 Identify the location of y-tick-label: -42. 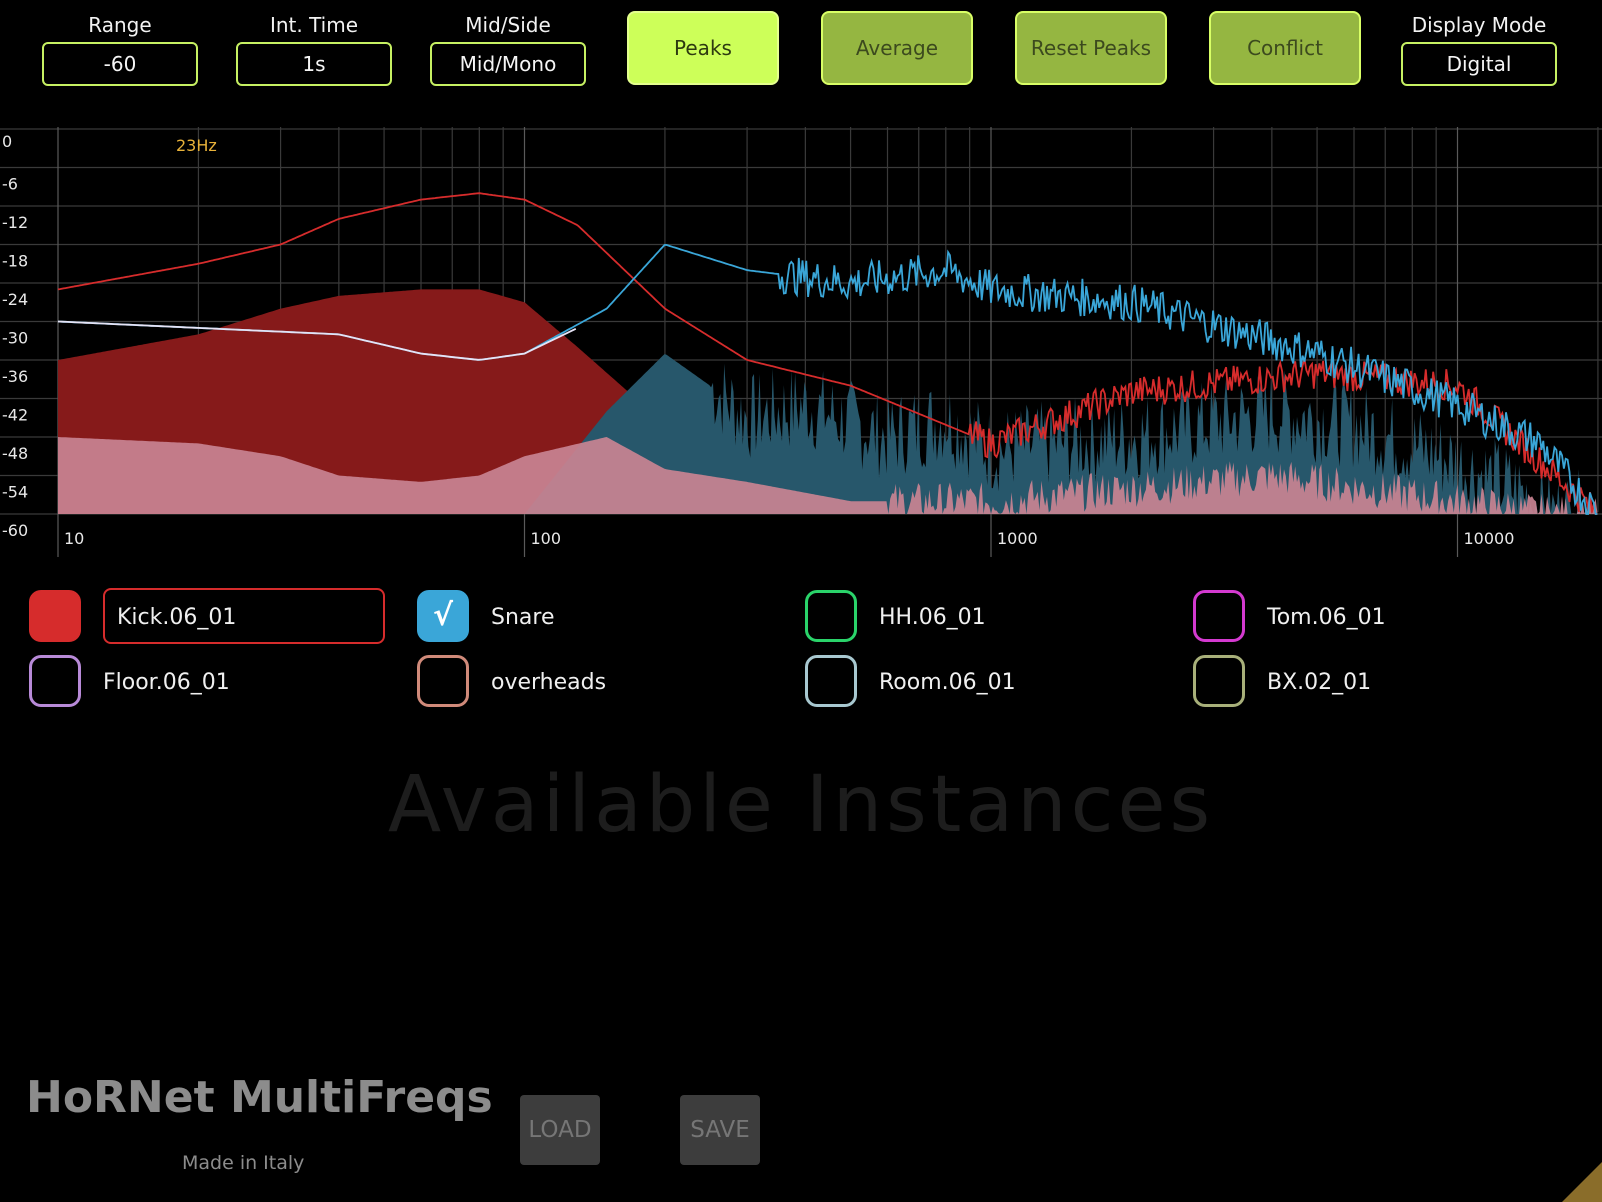
(15, 415).